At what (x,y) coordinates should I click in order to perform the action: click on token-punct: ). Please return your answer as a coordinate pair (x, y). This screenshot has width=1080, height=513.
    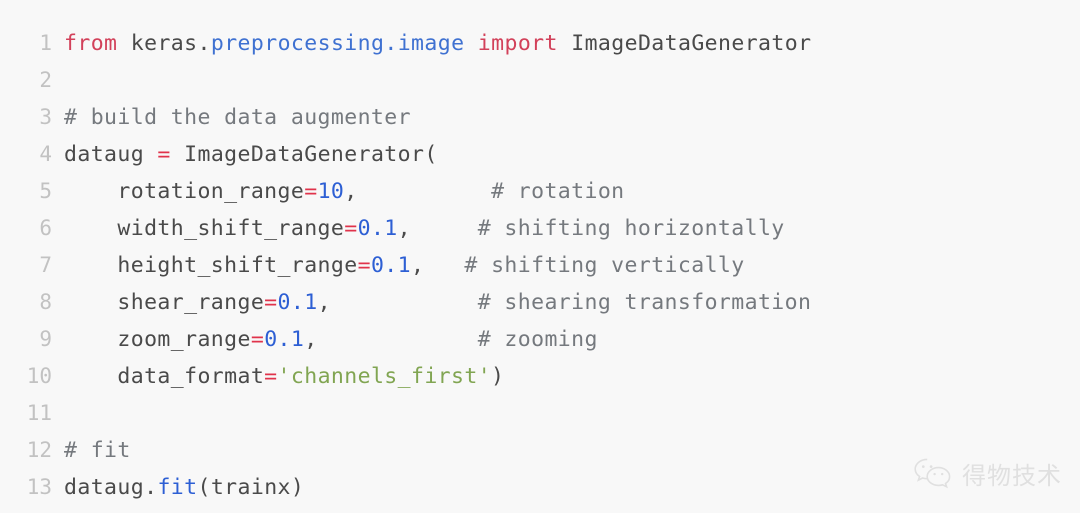
    Looking at the image, I should click on (498, 376).